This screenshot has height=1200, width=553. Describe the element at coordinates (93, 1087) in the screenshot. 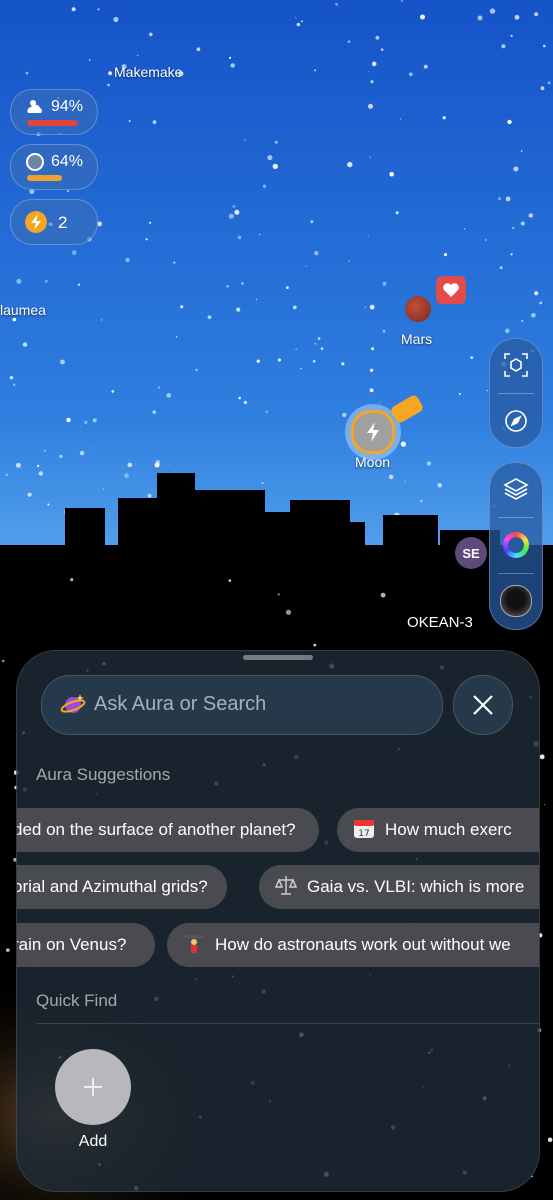

I see `add-button` at that location.